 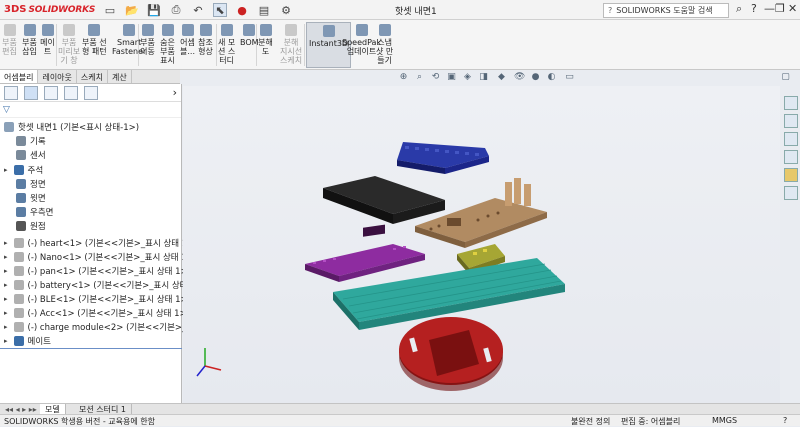 What do you see at coordinates (9, 39) in the screenshot?
I see `ribbon-edit-component-button: 부품 편집` at bounding box center [9, 39].